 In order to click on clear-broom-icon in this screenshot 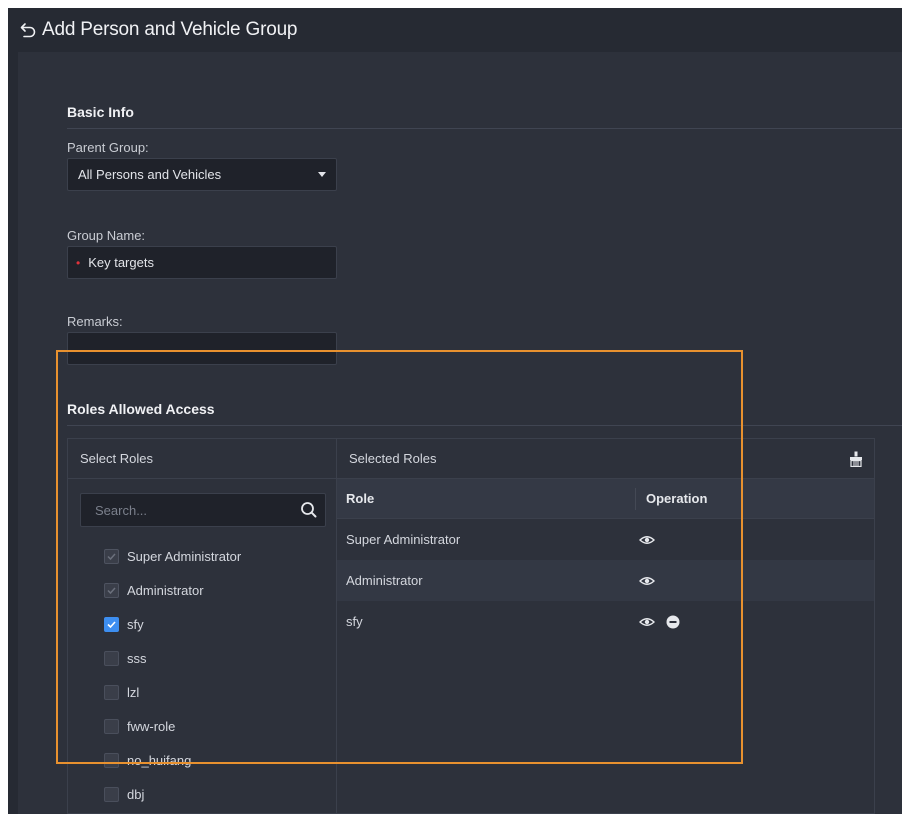, I will do `click(856, 459)`.